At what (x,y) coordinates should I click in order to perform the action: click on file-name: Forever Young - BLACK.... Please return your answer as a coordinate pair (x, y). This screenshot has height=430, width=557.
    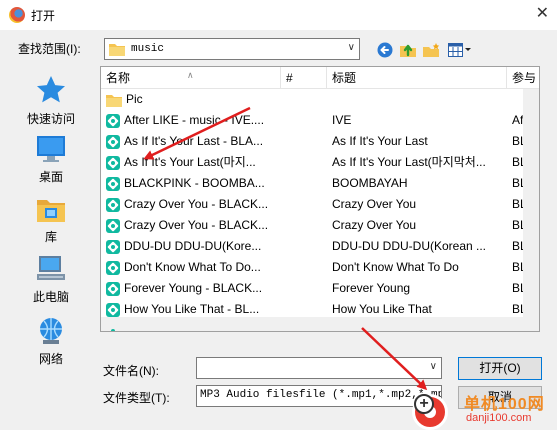
    Looking at the image, I should click on (193, 288).